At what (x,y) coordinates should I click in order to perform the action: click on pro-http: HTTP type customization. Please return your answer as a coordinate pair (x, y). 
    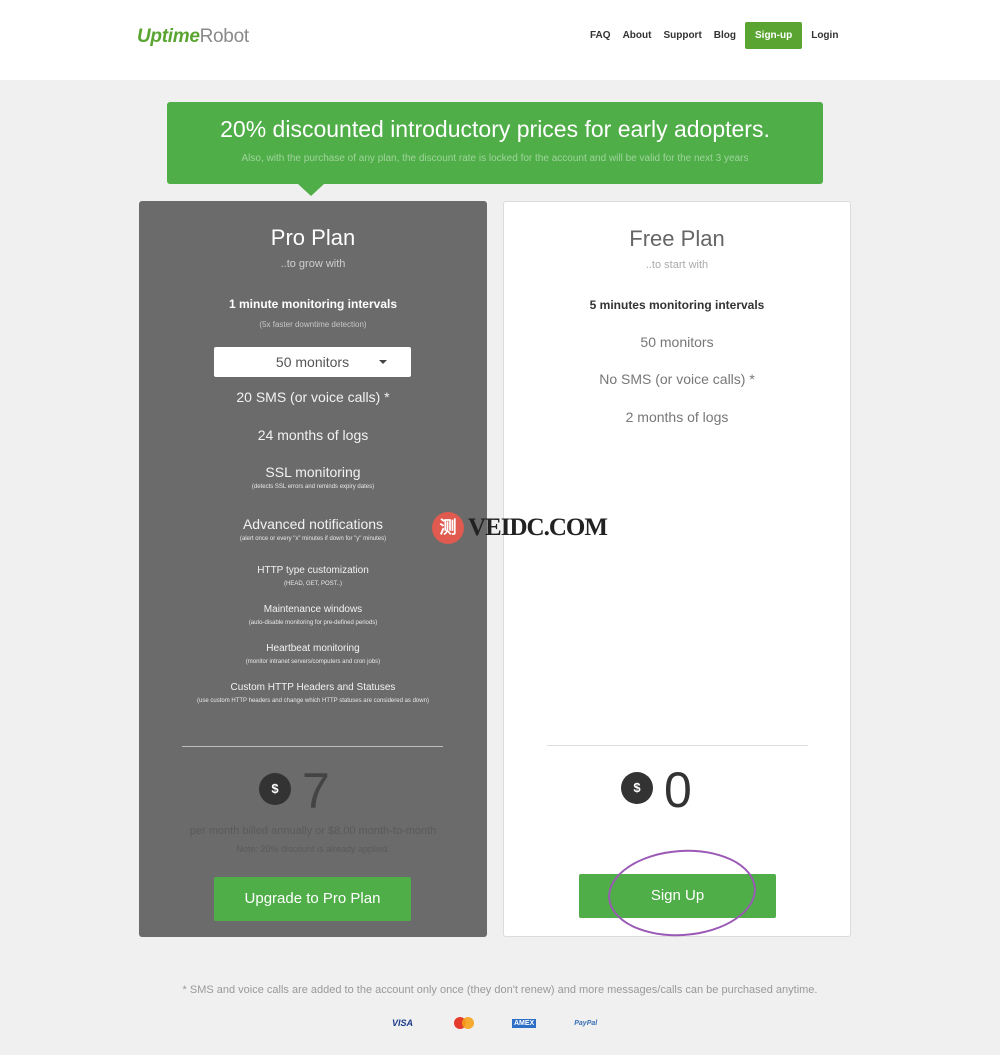
    Looking at the image, I should click on (313, 570).